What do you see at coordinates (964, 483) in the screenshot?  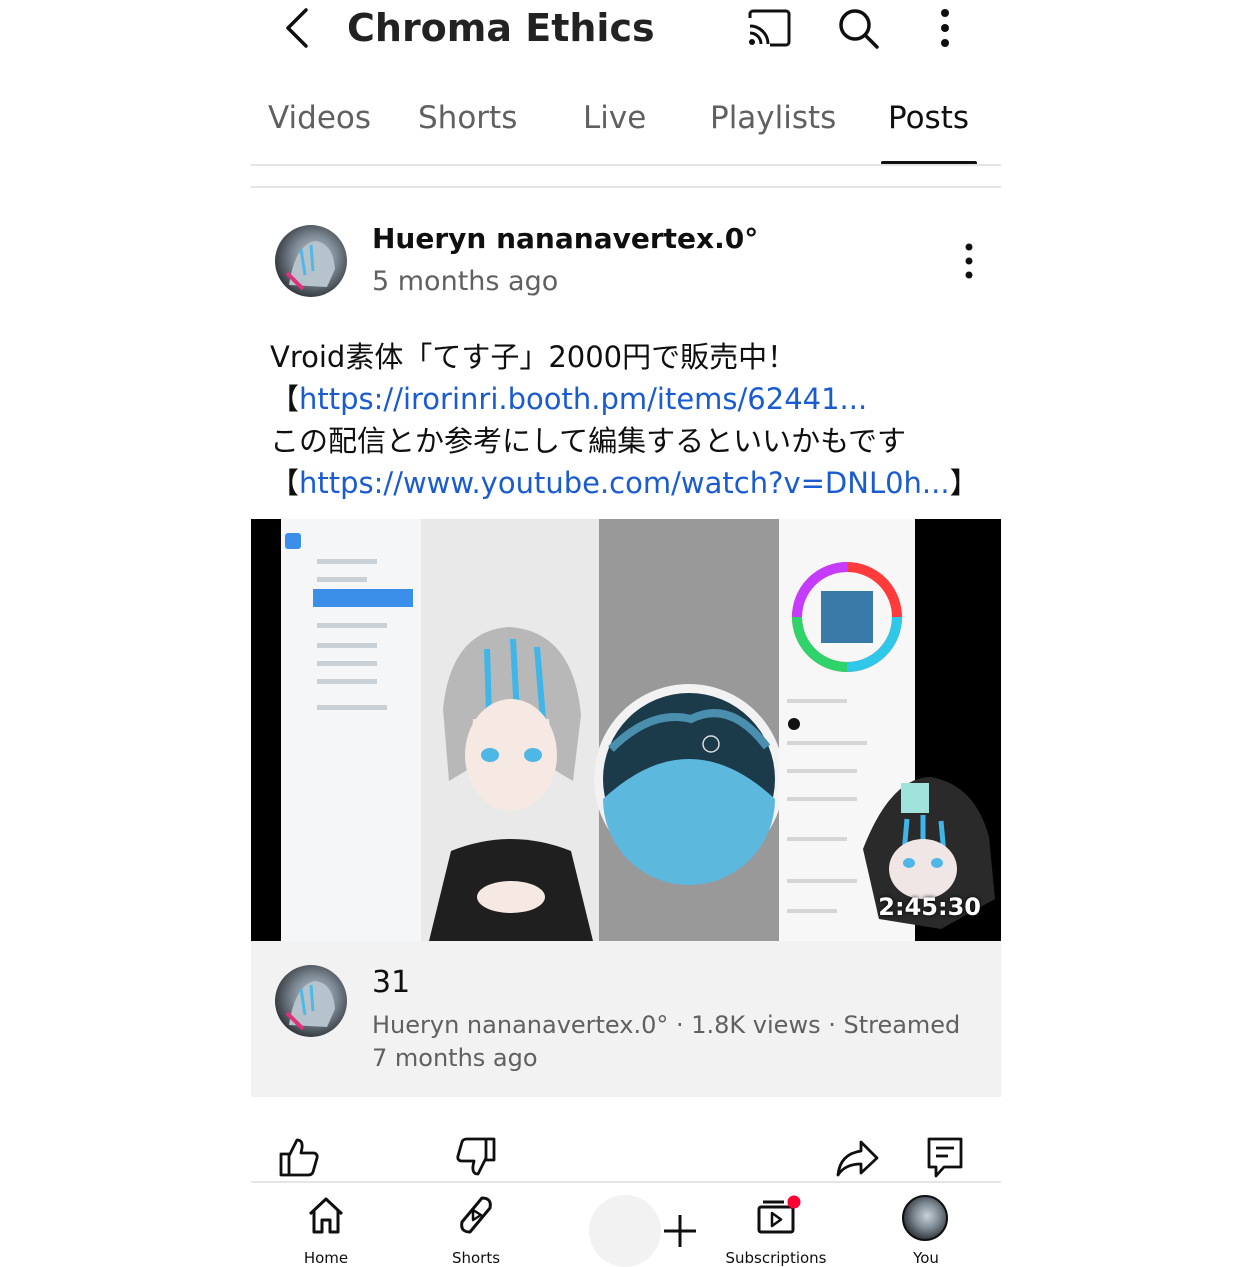 I see `bracket: 】` at bounding box center [964, 483].